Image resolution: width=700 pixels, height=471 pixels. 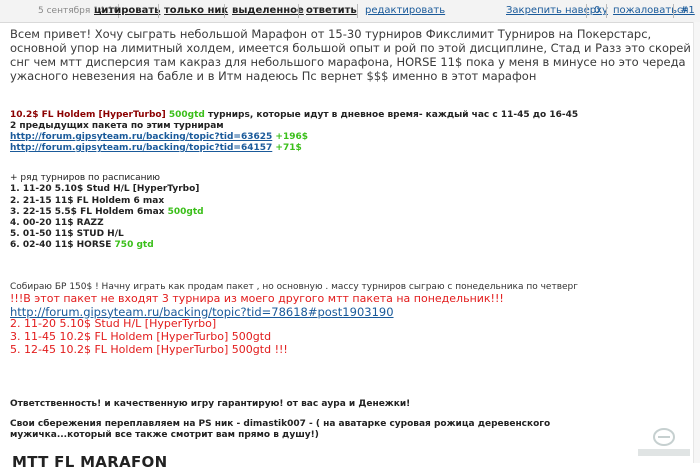 I want to click on pack-result-2: +71$, so click(x=288, y=148).